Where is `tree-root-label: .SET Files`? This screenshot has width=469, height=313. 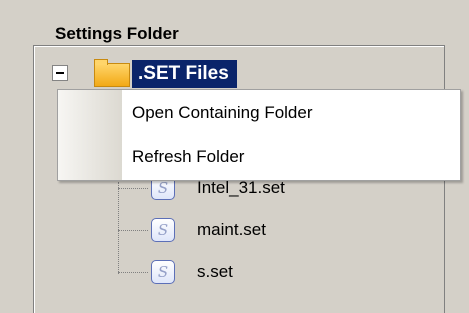
tree-root-label: .SET Files is located at coordinates (184, 74).